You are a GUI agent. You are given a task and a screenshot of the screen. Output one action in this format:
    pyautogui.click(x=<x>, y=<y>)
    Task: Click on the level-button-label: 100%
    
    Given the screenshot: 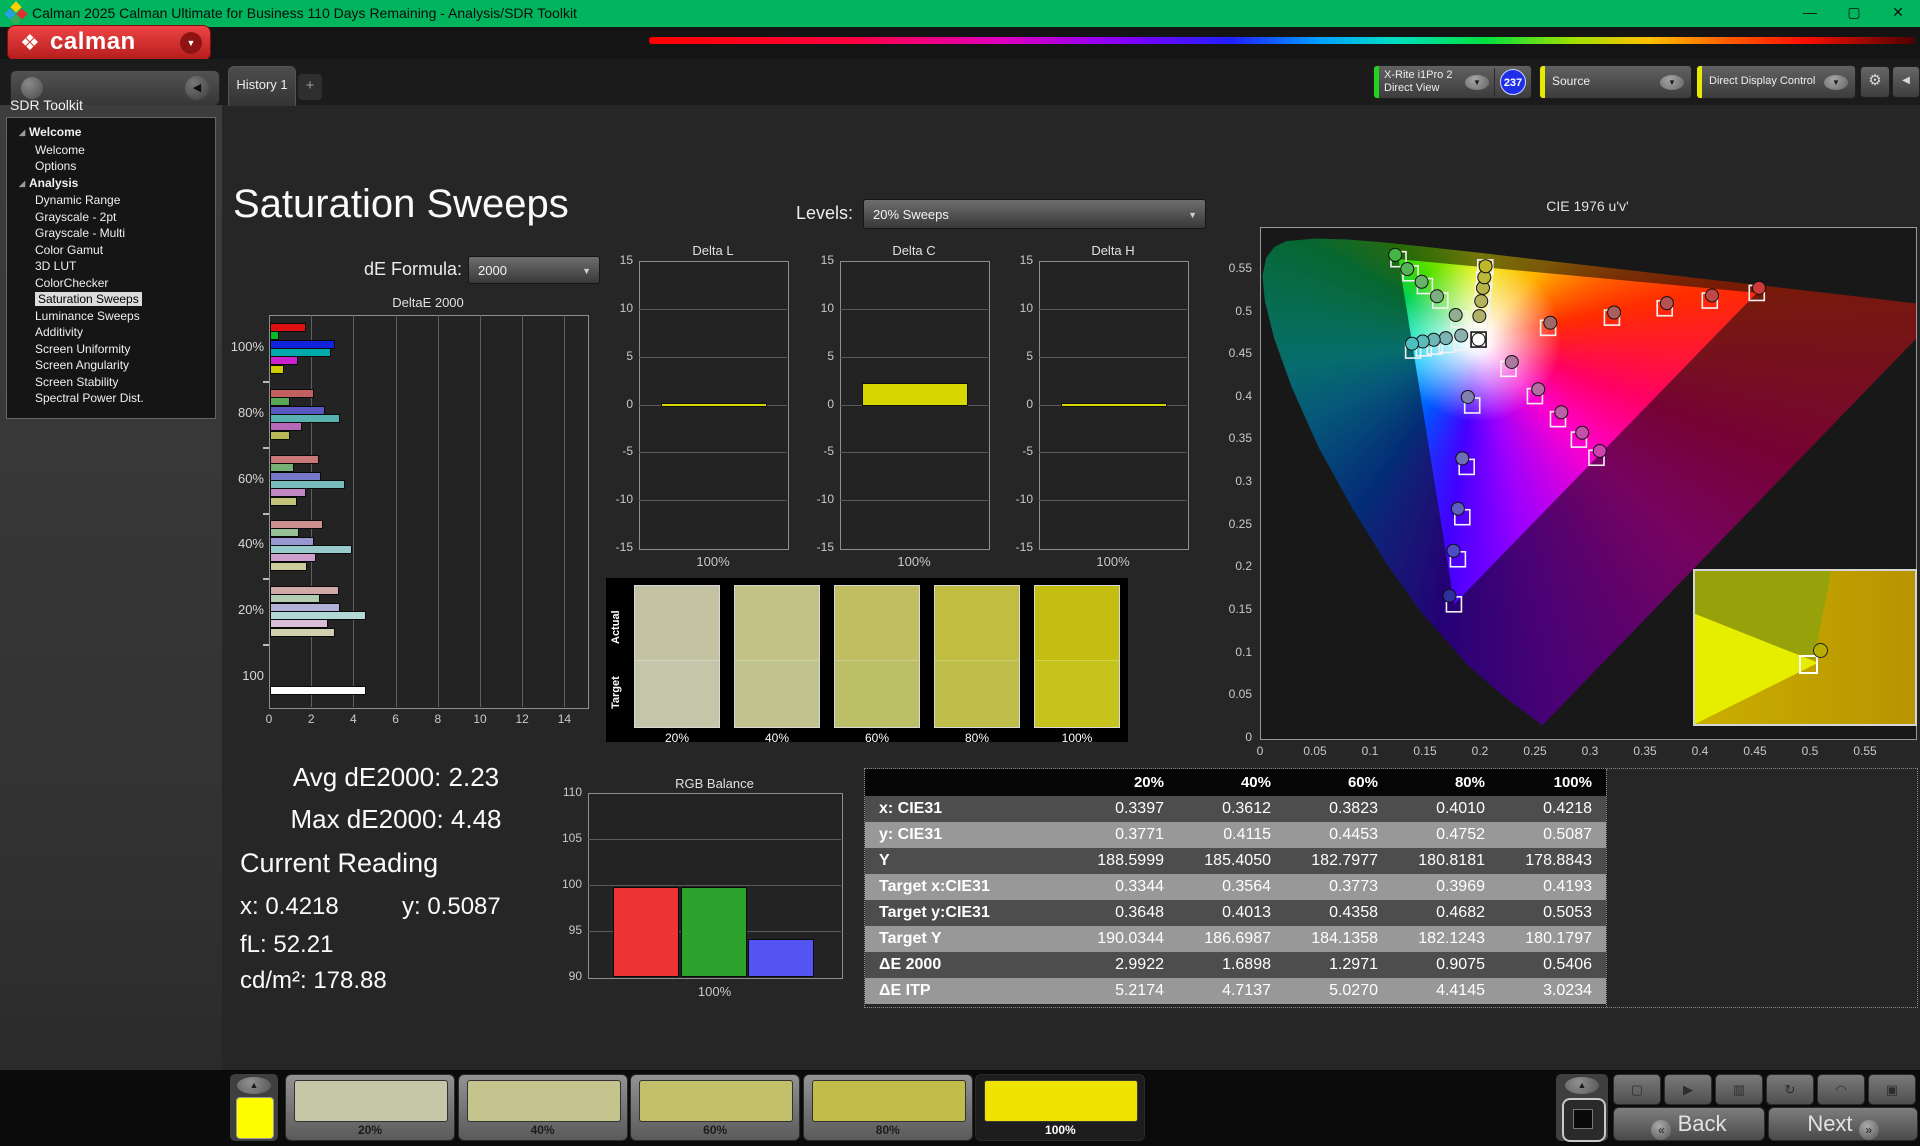 What is the action you would take?
    pyautogui.click(x=1060, y=1130)
    